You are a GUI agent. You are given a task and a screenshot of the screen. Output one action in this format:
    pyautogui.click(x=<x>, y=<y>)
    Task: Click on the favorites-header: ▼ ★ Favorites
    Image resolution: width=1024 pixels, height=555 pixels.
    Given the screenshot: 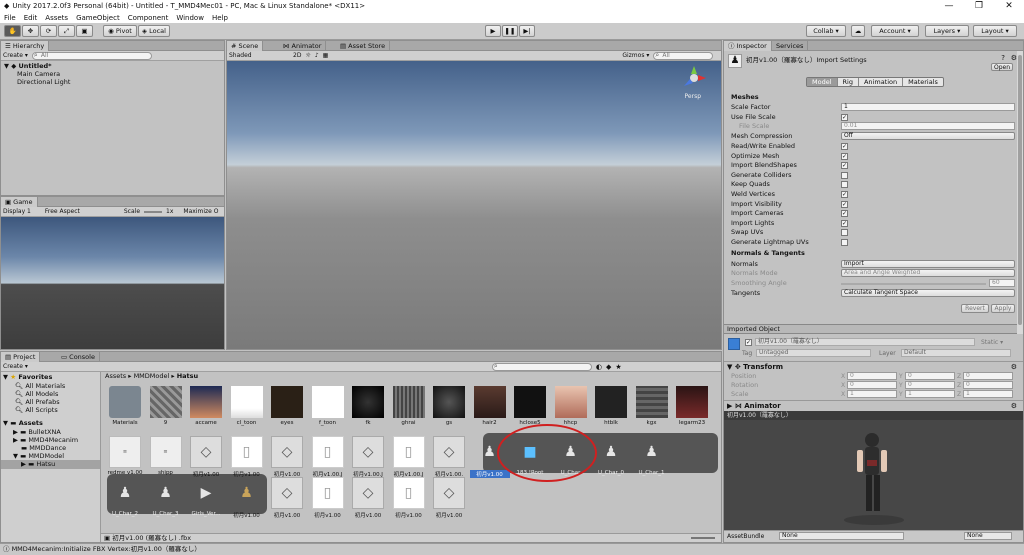 What is the action you would take?
    pyautogui.click(x=50, y=377)
    